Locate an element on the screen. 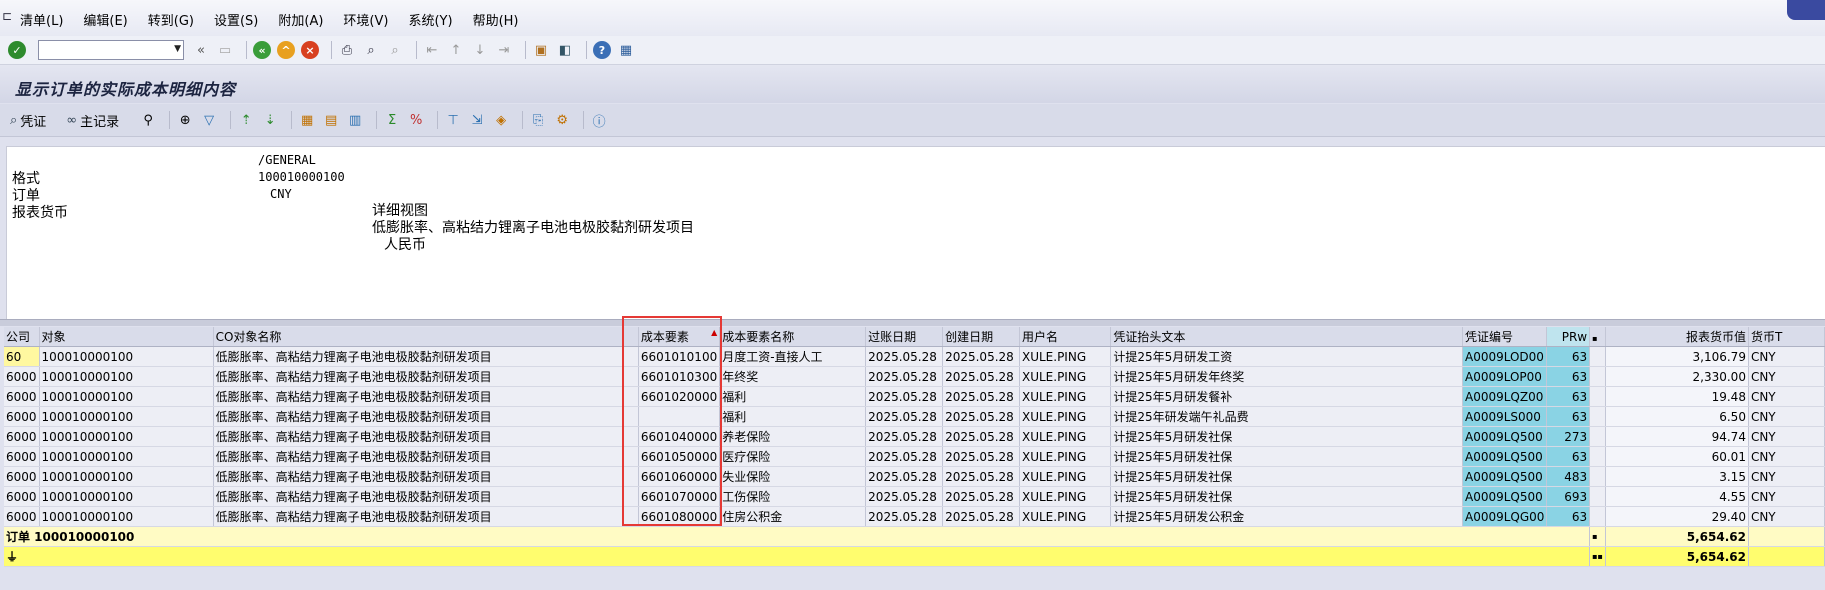 The image size is (1825, 590). col-currency: 货币T is located at coordinates (1786, 337).